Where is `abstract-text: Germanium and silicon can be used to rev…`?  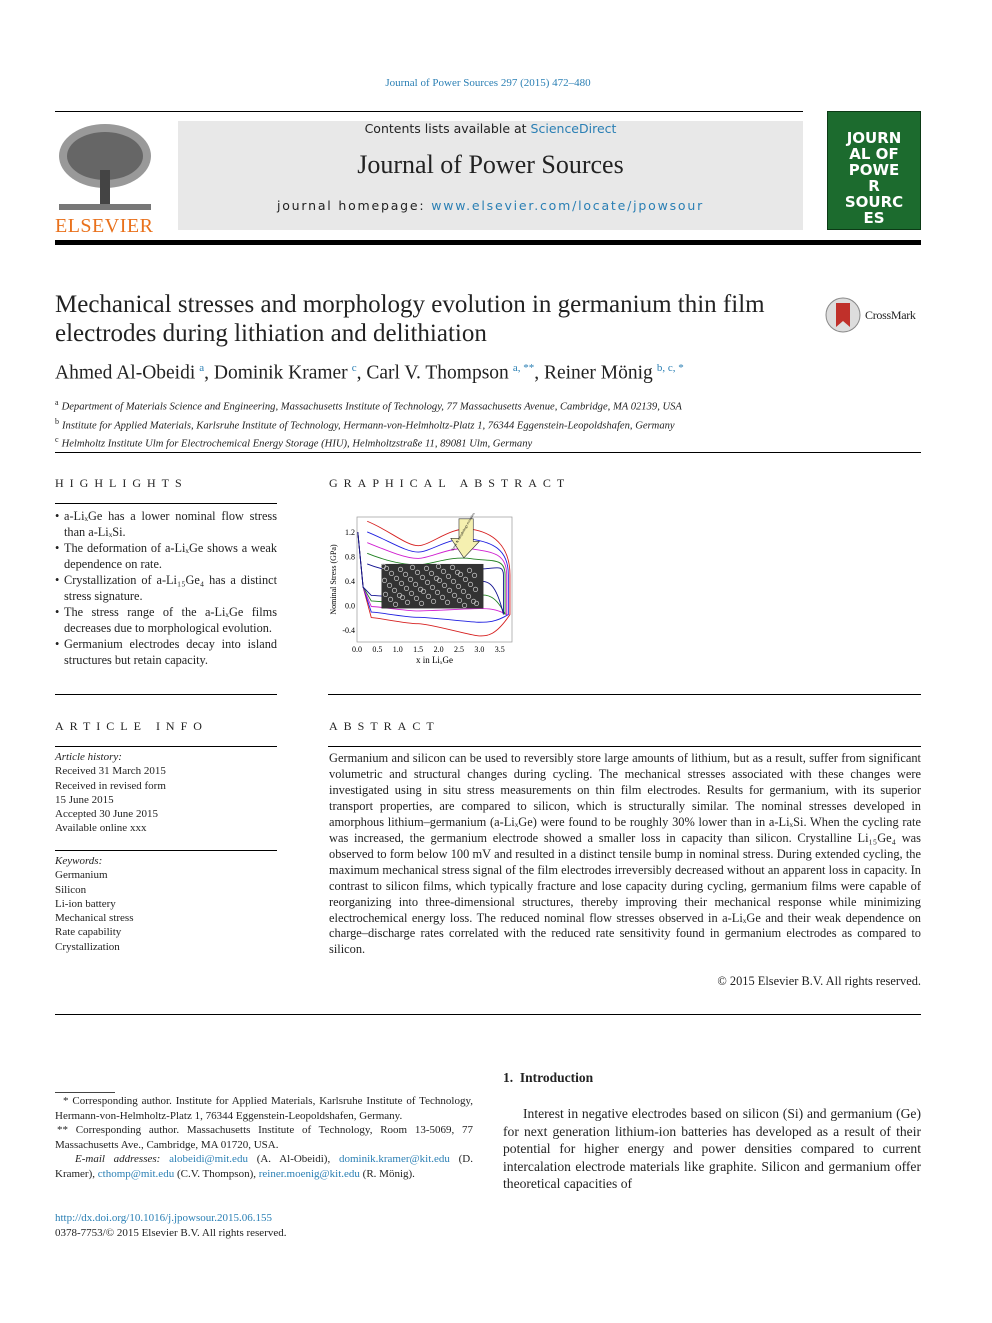 abstract-text: Germanium and silicon can be used to rev… is located at coordinates (625, 854).